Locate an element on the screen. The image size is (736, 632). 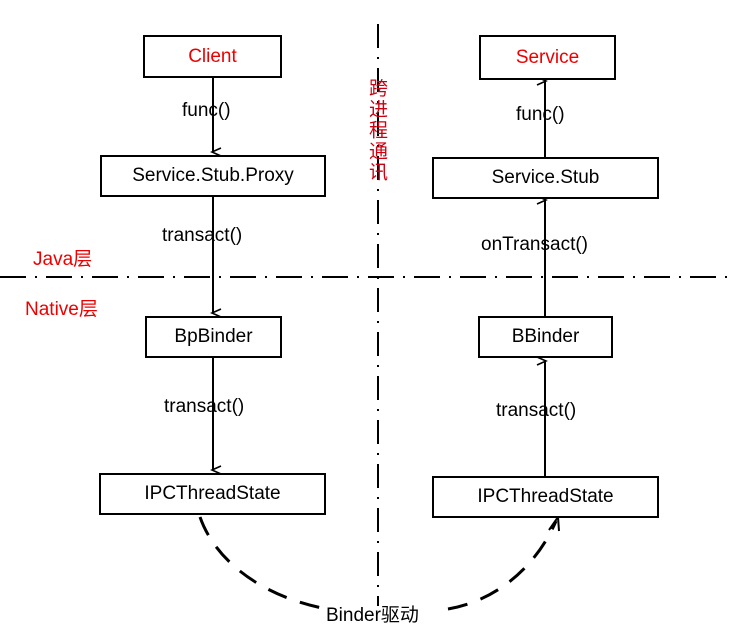
box-bbinder: BBinder is located at coordinates (545, 337).